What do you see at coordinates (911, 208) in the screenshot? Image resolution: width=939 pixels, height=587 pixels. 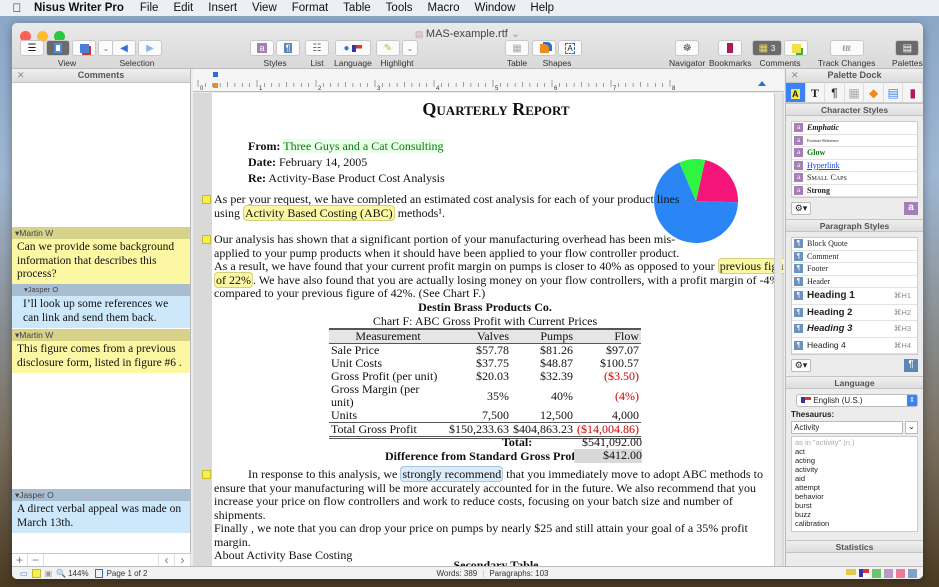 I see `new-character-style-icon: a` at bounding box center [911, 208].